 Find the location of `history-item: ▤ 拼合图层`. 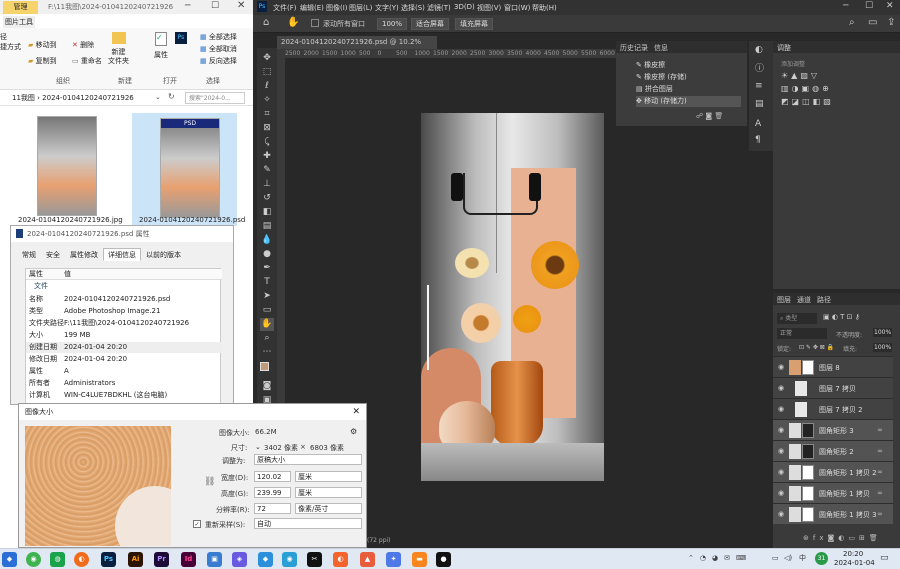

history-item: ▤ 拼合图层 is located at coordinates (654, 89).